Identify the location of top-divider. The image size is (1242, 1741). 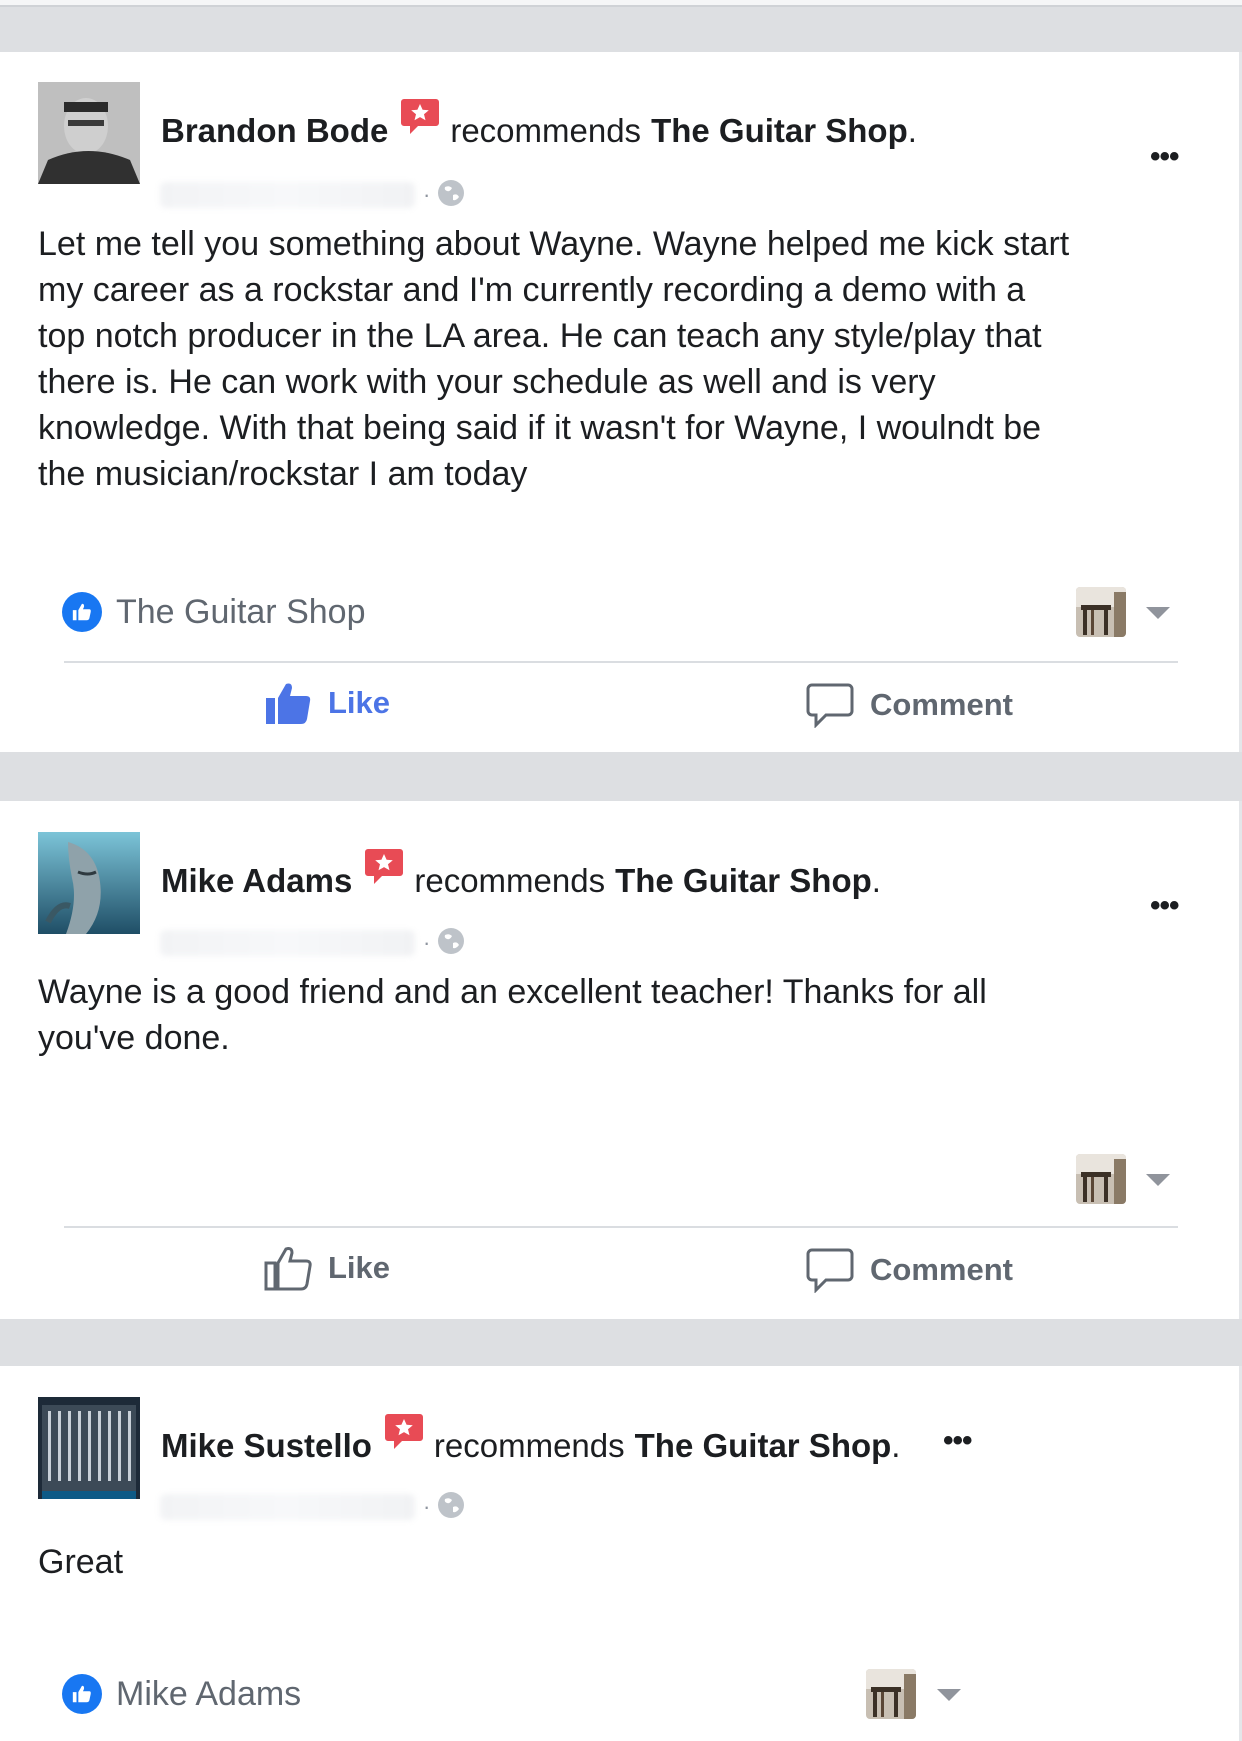
(621, 3).